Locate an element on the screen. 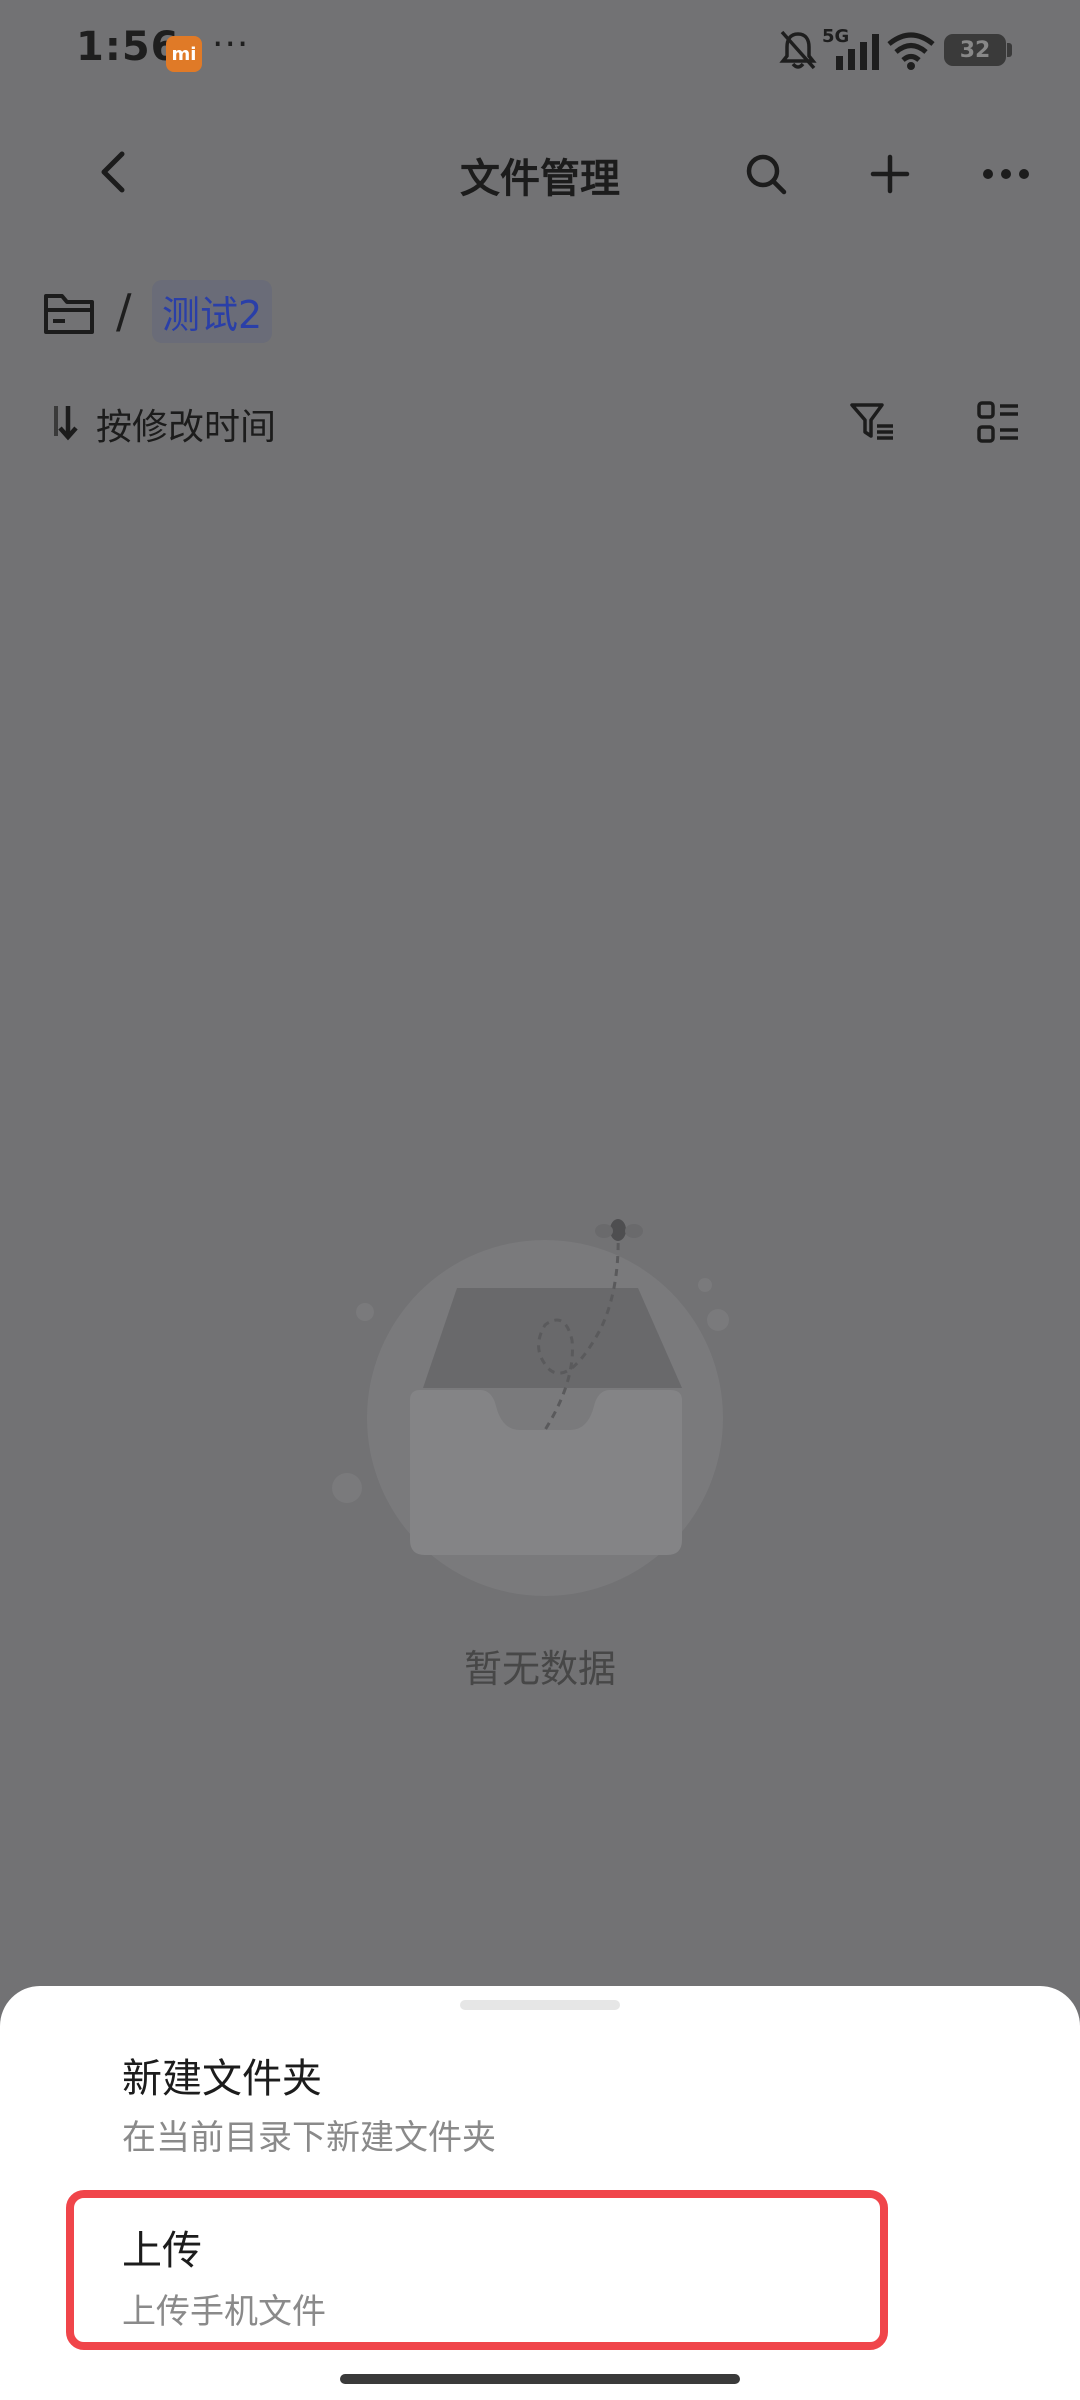 Image resolution: width=1080 pixels, height=2400 pixels. new-folder-option: 新建文件夹 在当前目录下新建文件夹 is located at coordinates (540, 2105).